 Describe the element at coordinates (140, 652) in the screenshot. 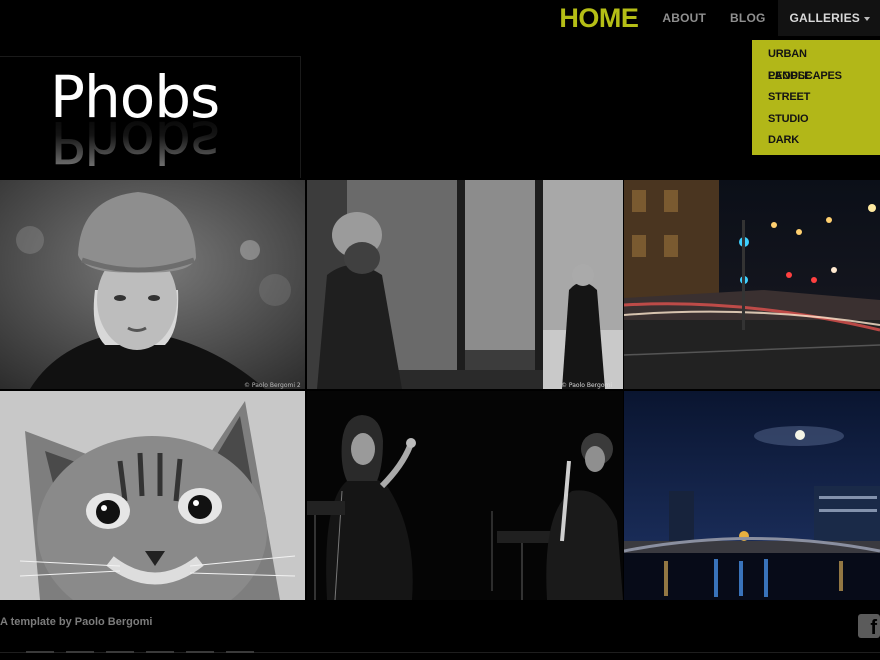

I see `footer-decoration` at that location.